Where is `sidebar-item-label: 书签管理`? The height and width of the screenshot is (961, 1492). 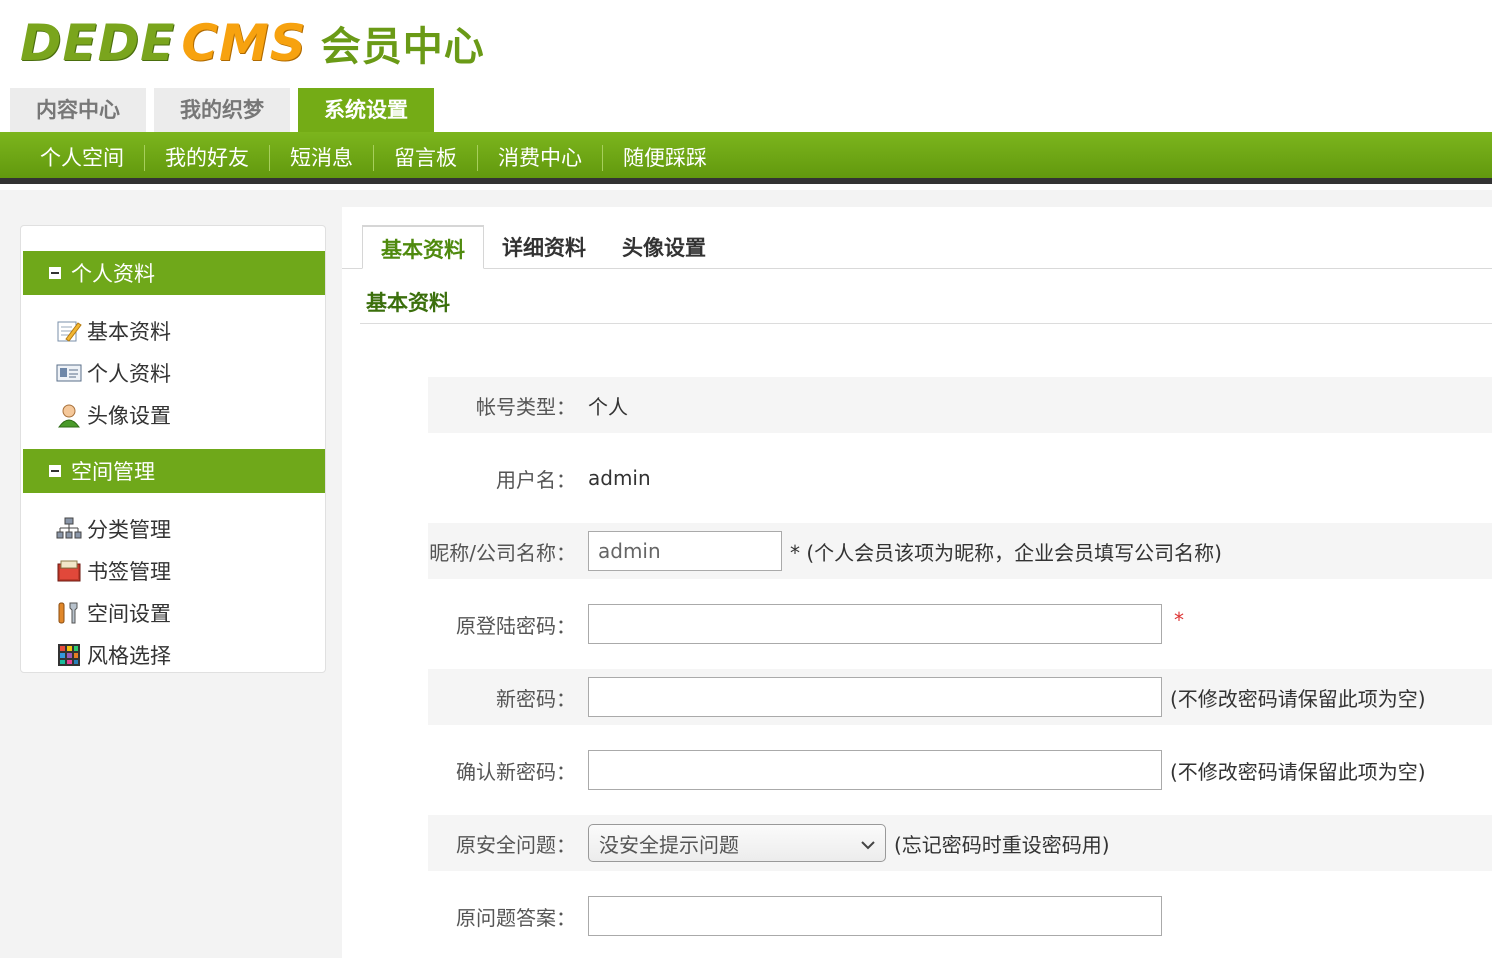 sidebar-item-label: 书签管理 is located at coordinates (129, 572).